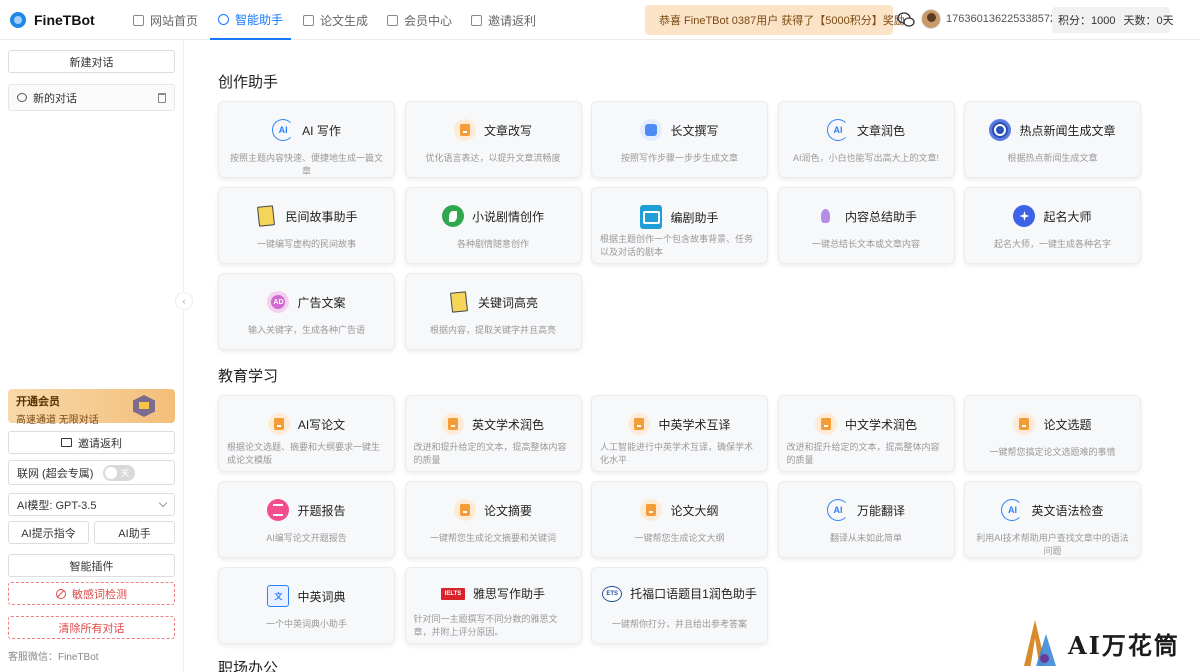  Describe the element at coordinates (492, 330) in the screenshot. I see `card-description: 根据内容，提取关键字并且高亮` at that location.